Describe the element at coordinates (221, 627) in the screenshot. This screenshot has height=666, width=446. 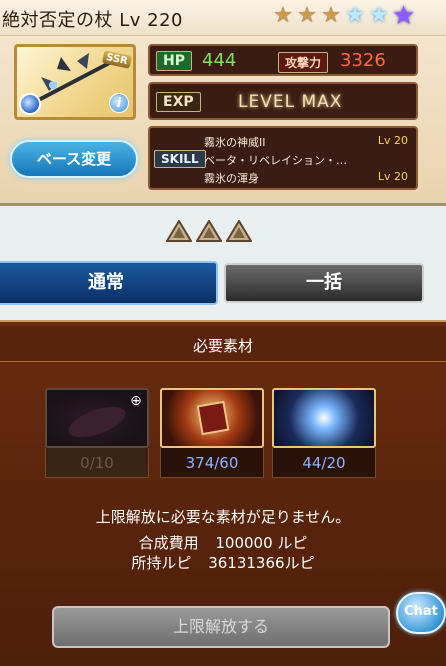
I see `limit-break-button: 上限解放する` at that location.